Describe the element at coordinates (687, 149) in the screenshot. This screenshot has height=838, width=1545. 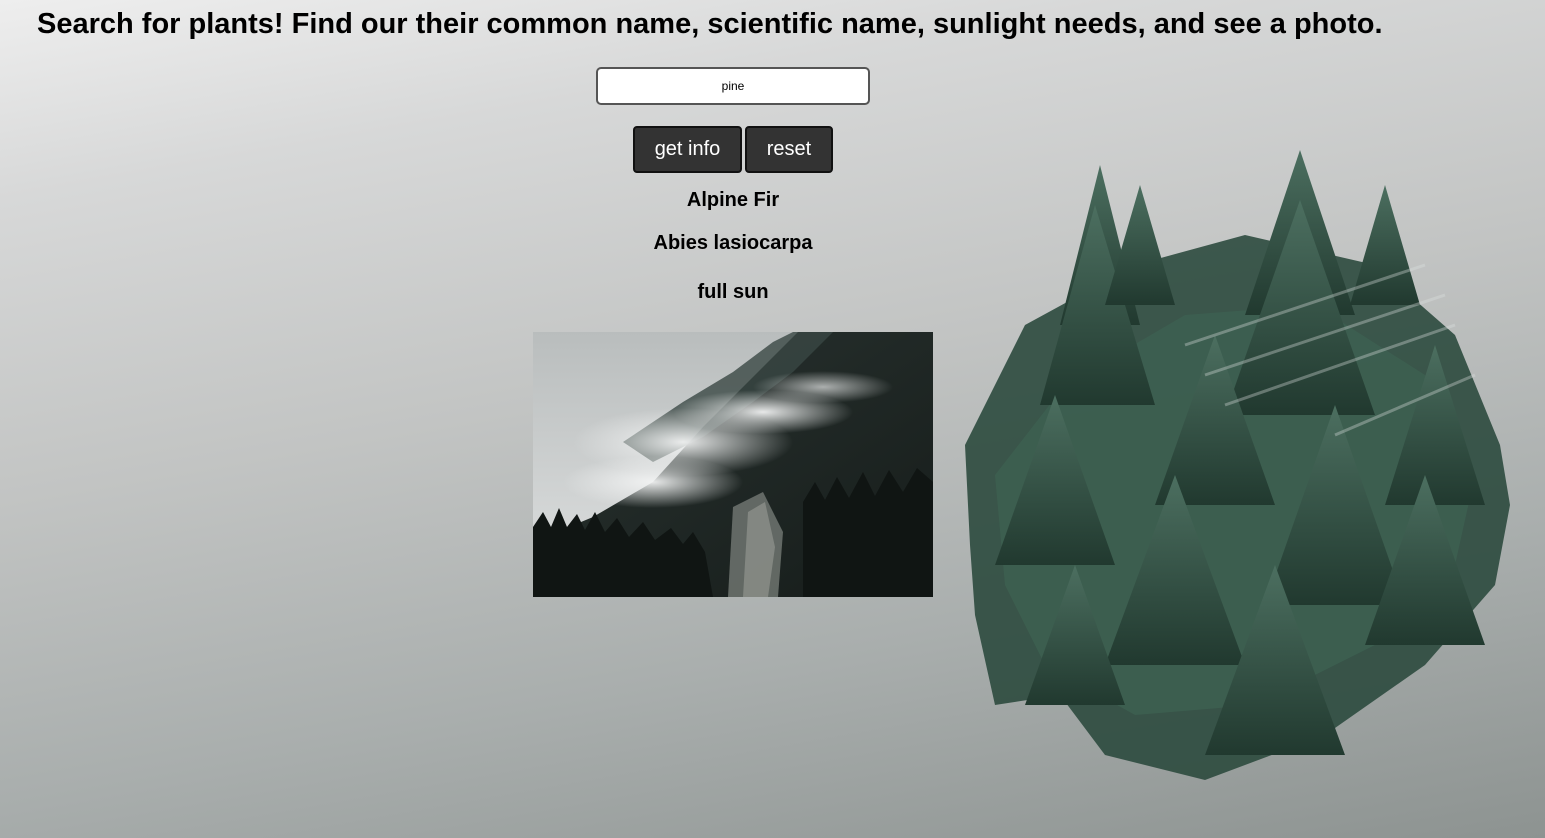
I see `get-info-button: get info` at that location.